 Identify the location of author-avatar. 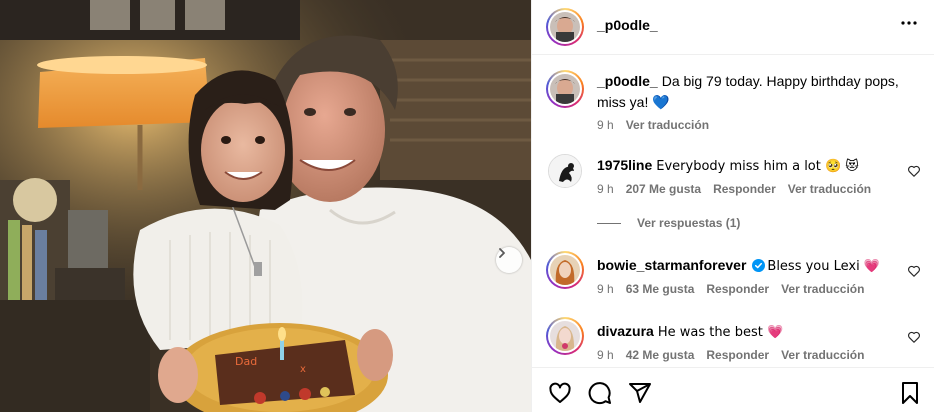
(565, 27).